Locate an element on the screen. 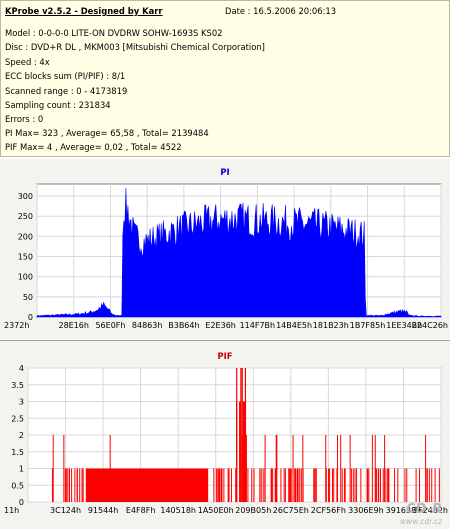 This screenshot has height=529, width=450. pif-y-tick-label: 3.5 is located at coordinates (17, 385).